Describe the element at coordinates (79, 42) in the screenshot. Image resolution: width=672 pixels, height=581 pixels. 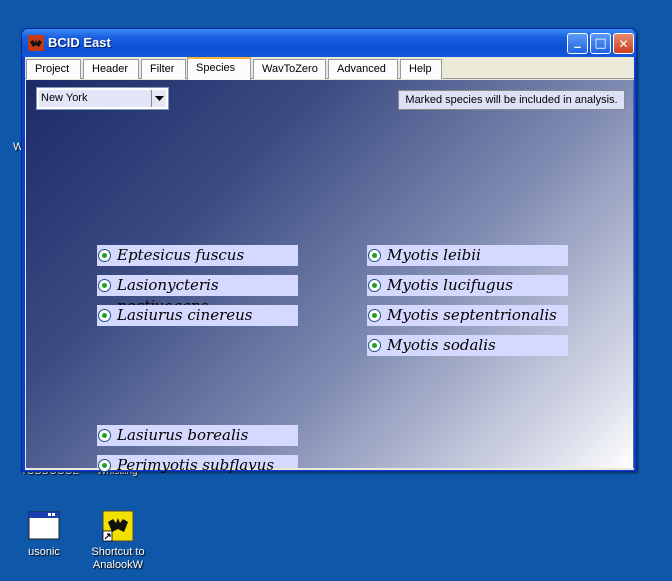
I see `window-title: BCID East` at that location.